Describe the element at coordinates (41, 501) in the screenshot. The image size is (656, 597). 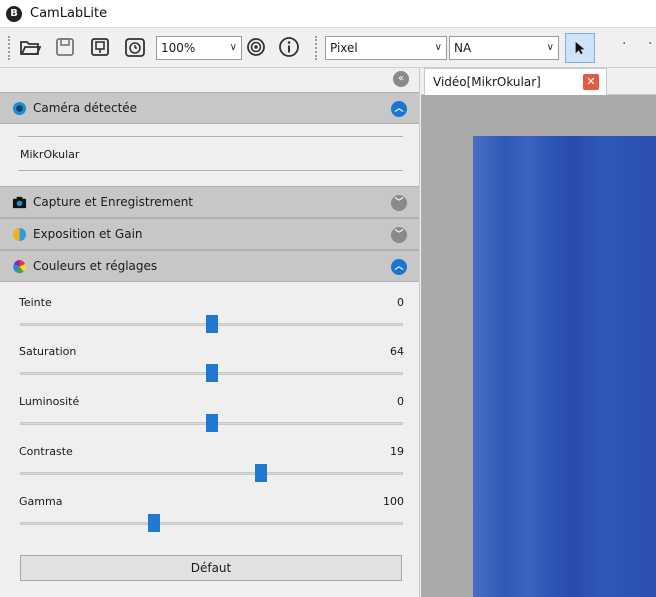
I see `slider-label: Gamma` at that location.